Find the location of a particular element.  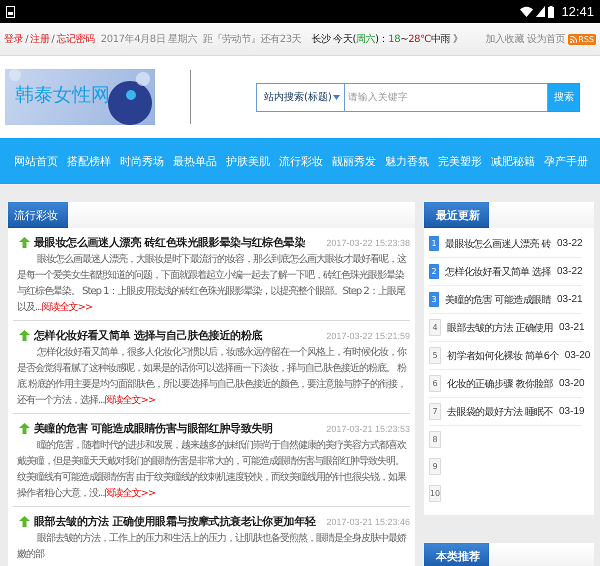

nav-item: 孕产手册 is located at coordinates (566, 161).